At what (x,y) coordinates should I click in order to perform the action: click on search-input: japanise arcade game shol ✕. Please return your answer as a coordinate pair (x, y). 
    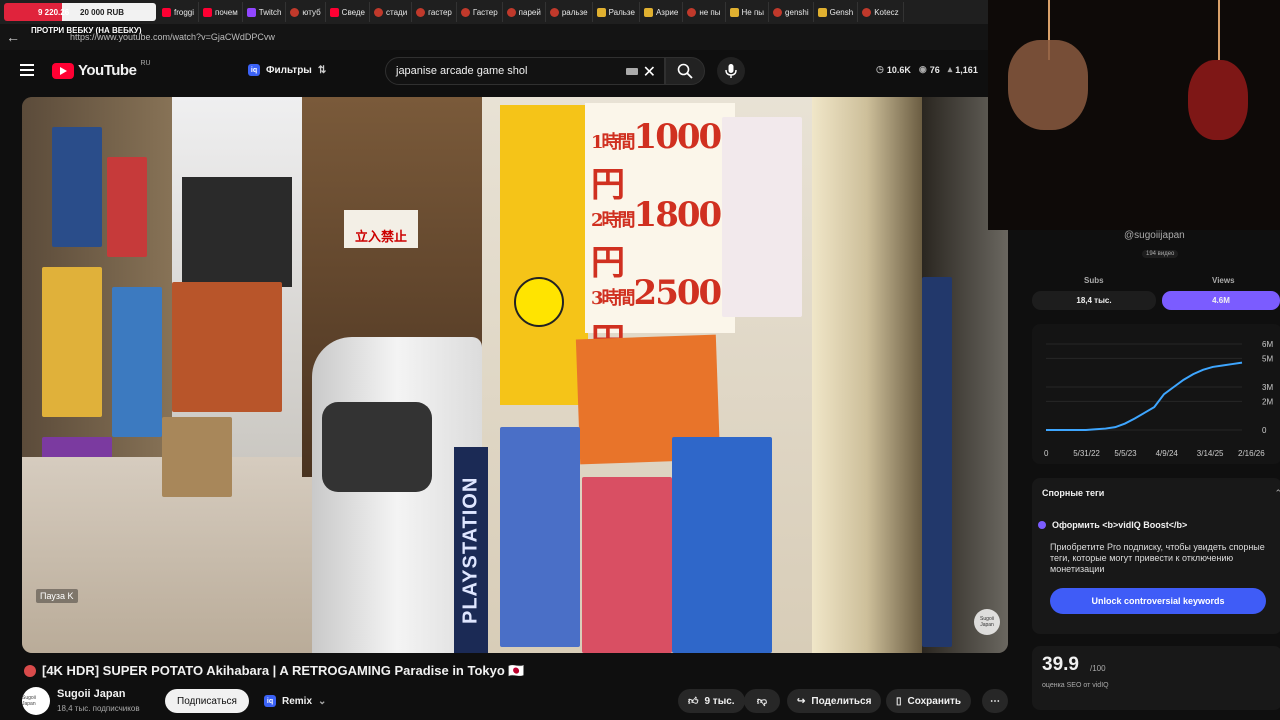
    Looking at the image, I should click on (525, 71).